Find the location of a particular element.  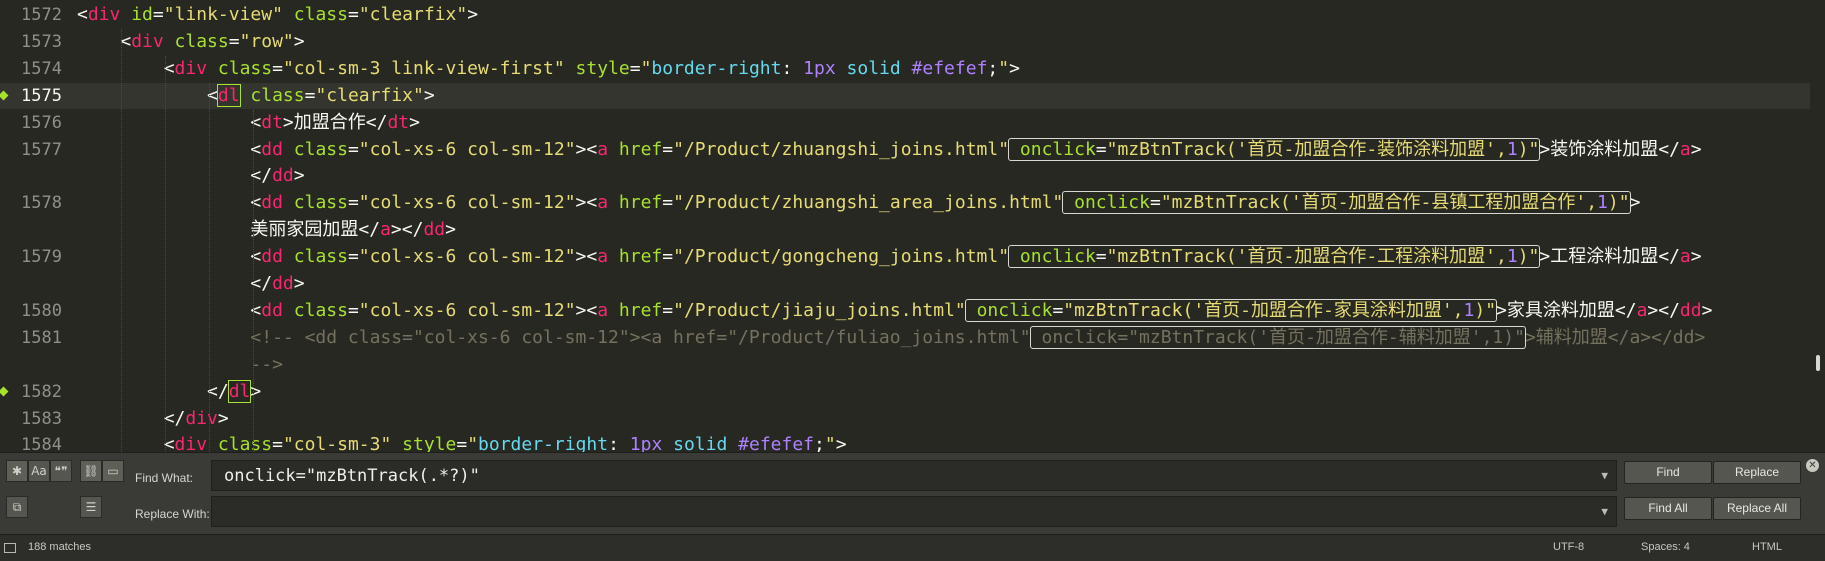

find-input is located at coordinates (914, 475).